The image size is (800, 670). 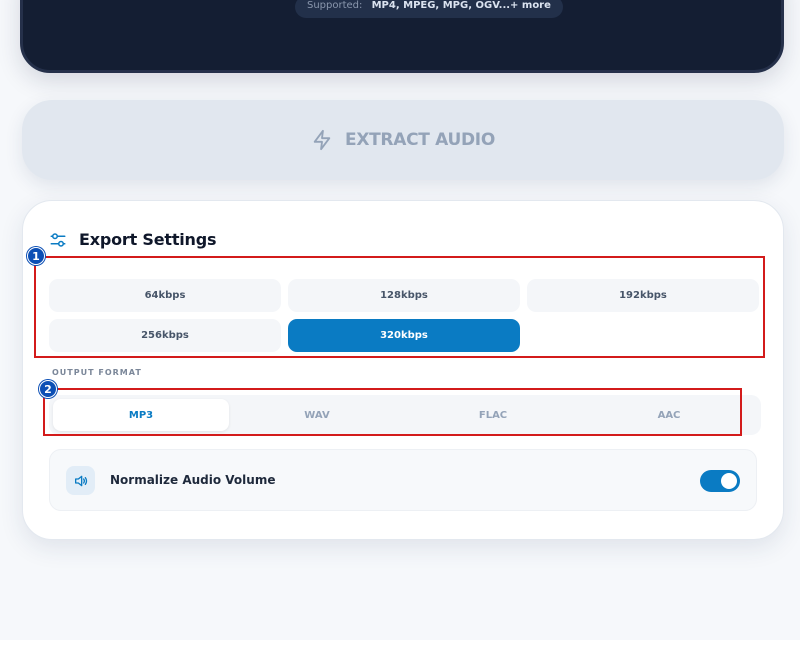 What do you see at coordinates (729, 481) in the screenshot?
I see `toggle-knob` at bounding box center [729, 481].